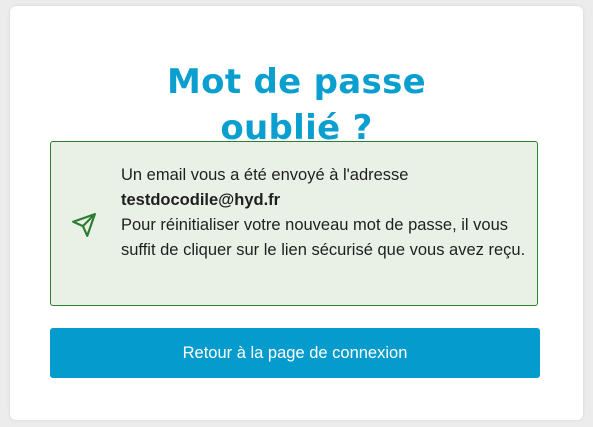  Describe the element at coordinates (84, 225) in the screenshot. I see `paper-plane-icon` at that location.